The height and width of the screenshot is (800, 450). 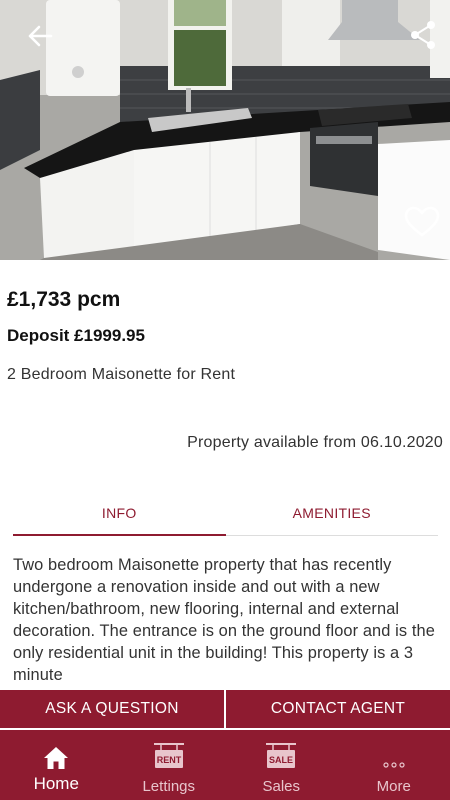 What do you see at coordinates (281, 760) in the screenshot?
I see `sale-sign-text: SALE` at bounding box center [281, 760].